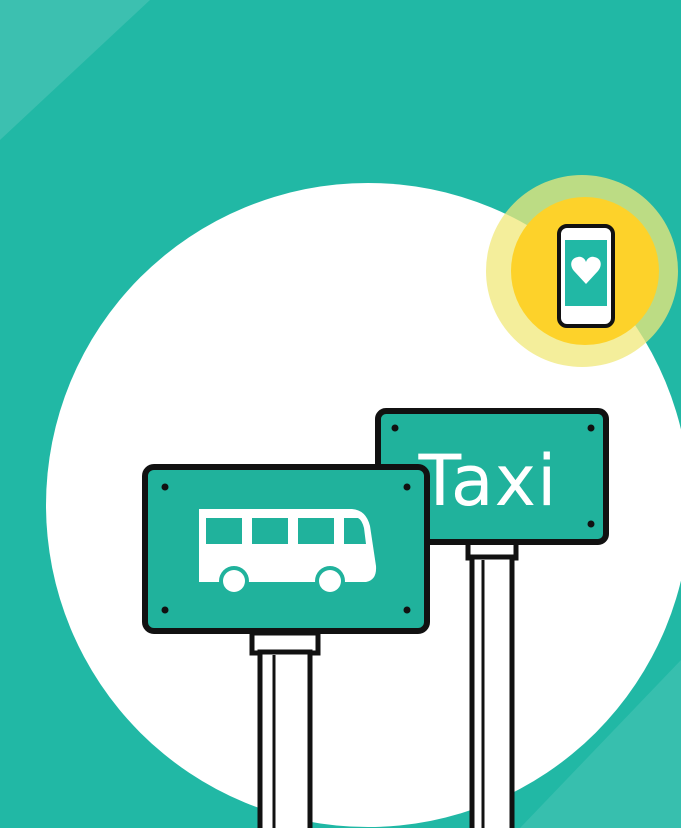 This screenshot has height=828, width=681. I want to click on taxi-post, so click(492, 681).